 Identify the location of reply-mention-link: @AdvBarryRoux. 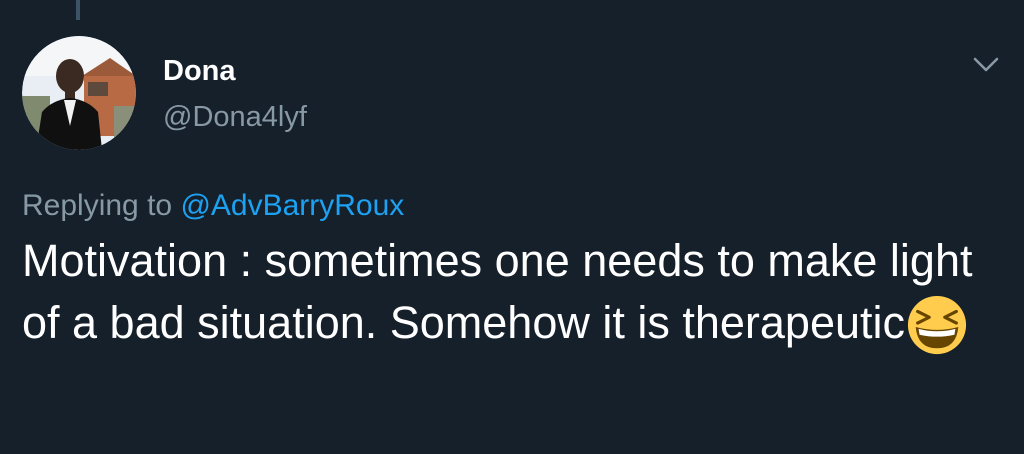
(292, 205).